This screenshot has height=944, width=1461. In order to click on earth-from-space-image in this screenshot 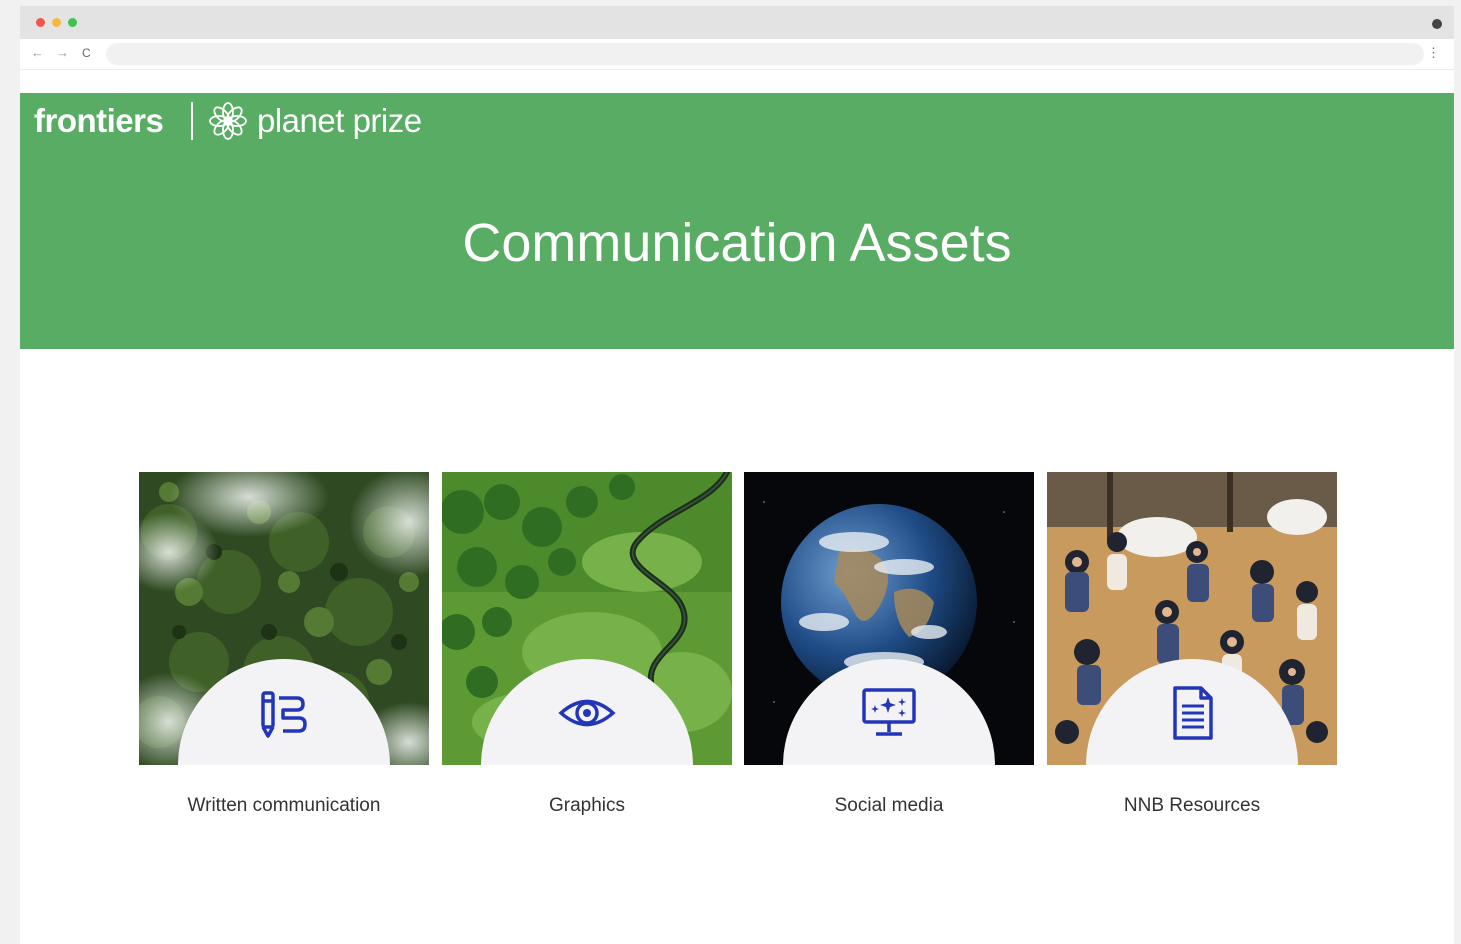, I will do `click(889, 618)`.